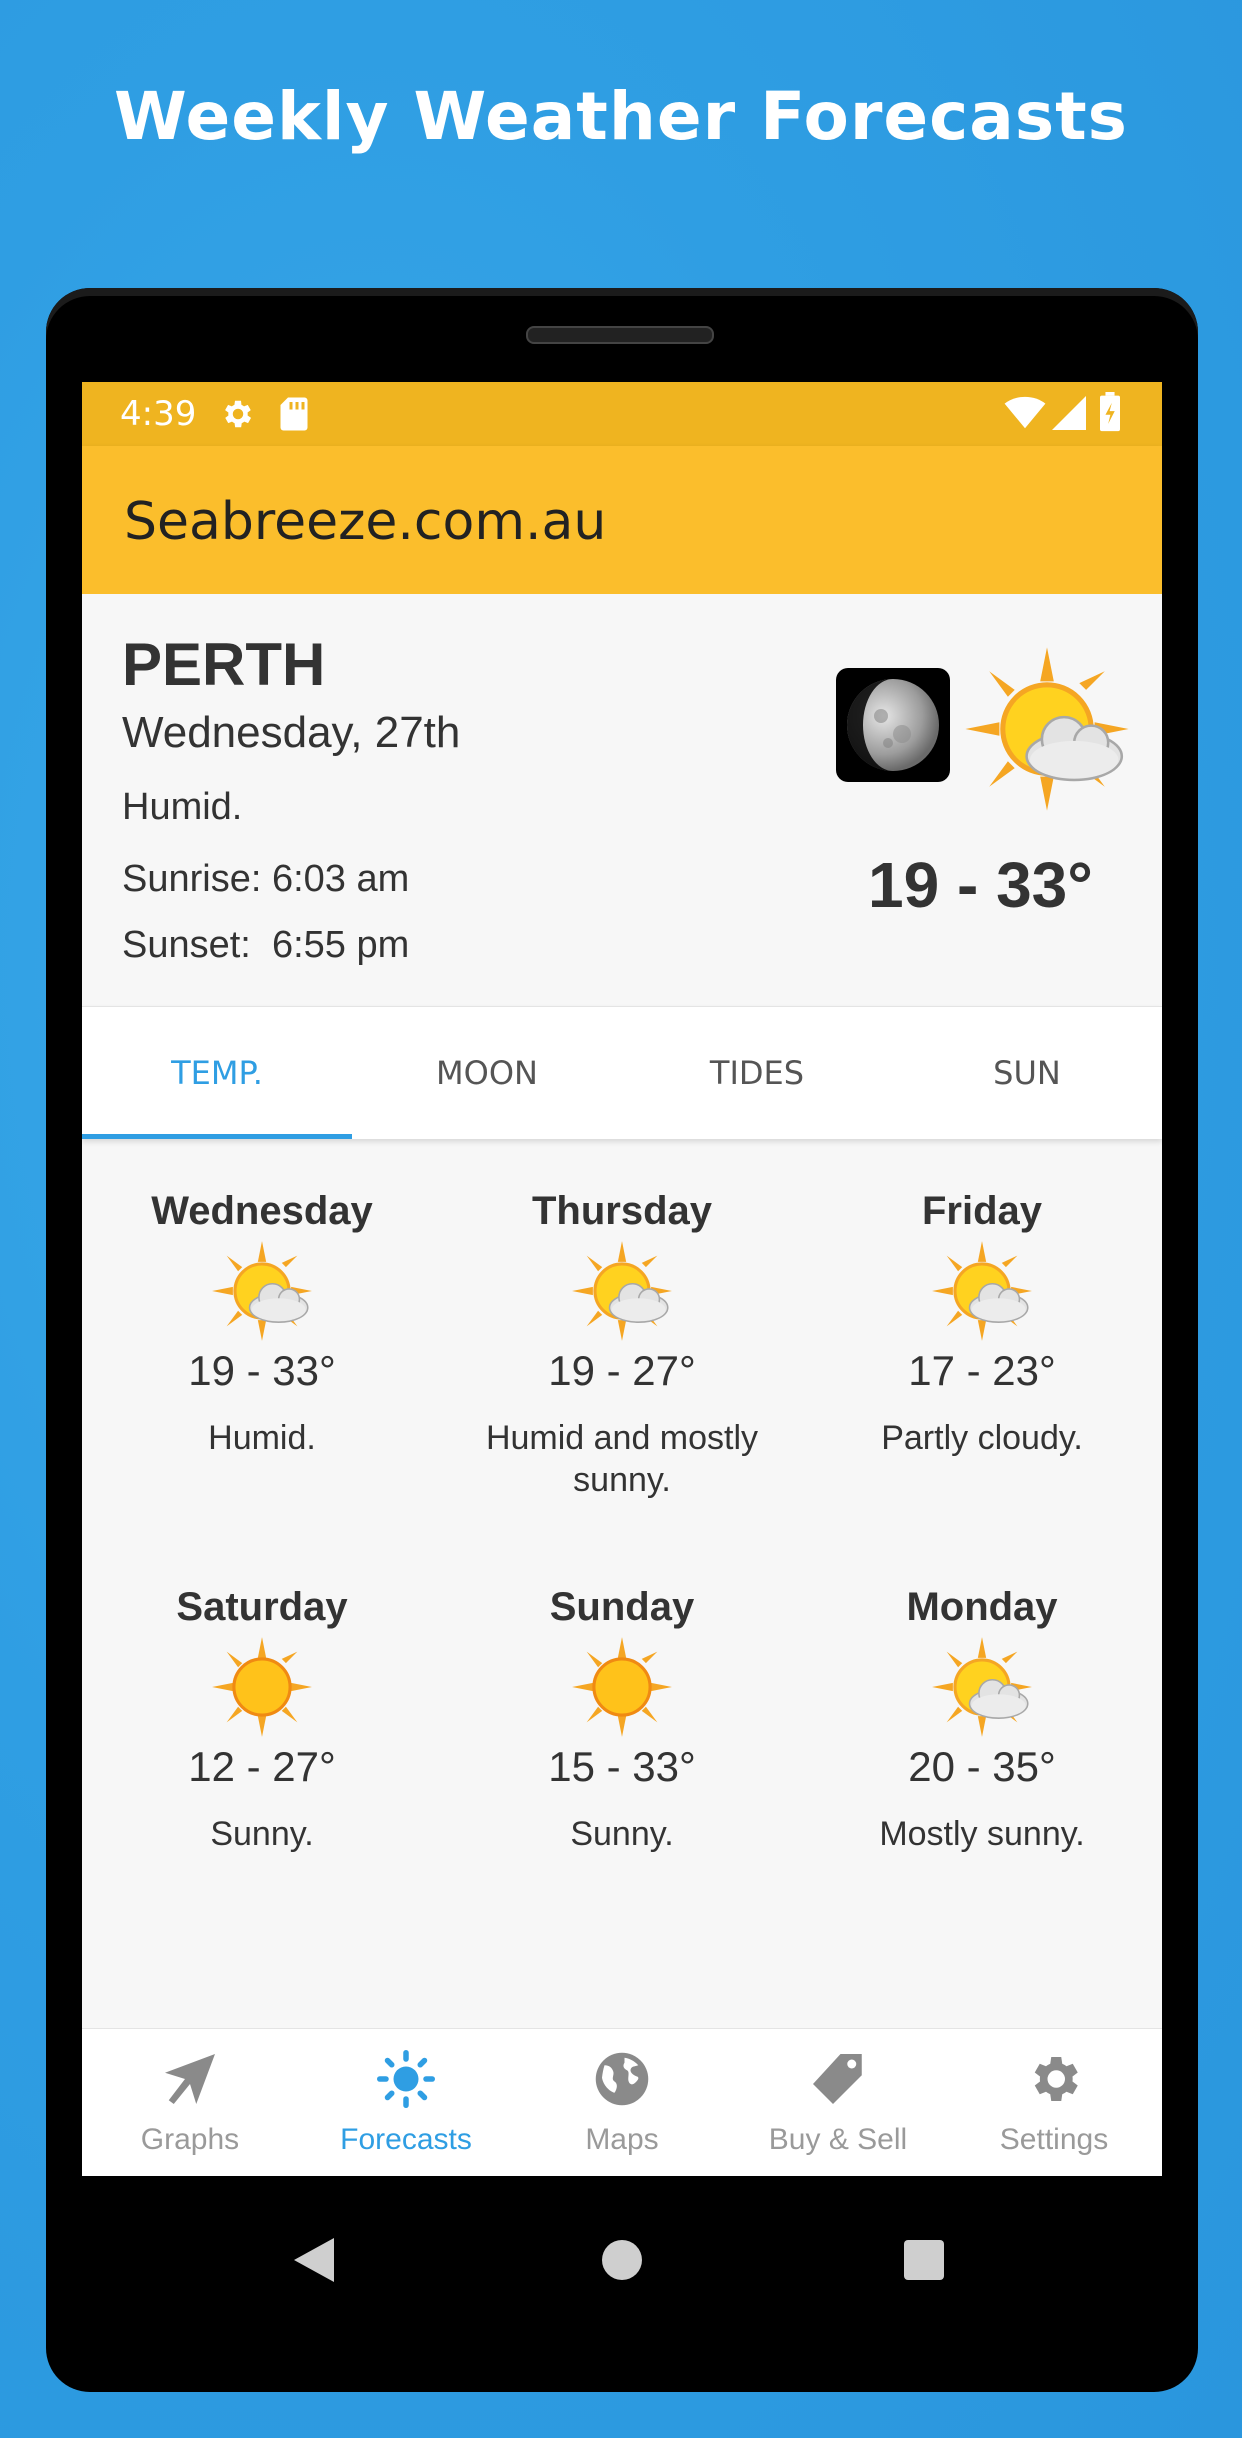 The height and width of the screenshot is (2438, 1242). Describe the element at coordinates (982, 1211) in the screenshot. I see `day-name: Friday` at that location.